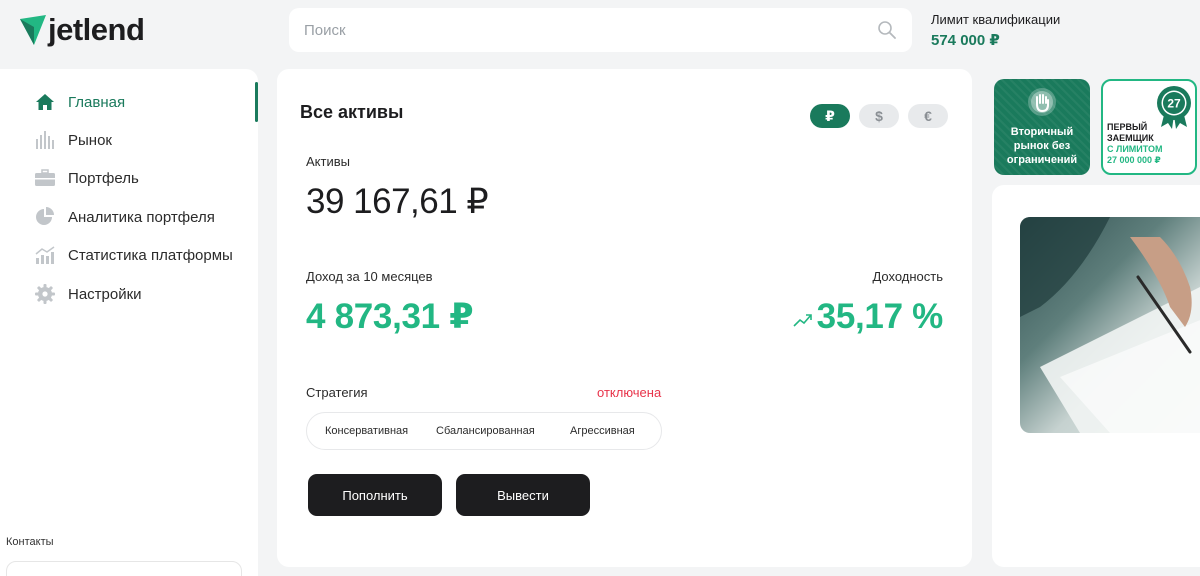 The height and width of the screenshot is (576, 1200). I want to click on strategy-conservative: Консервативная, so click(366, 431).